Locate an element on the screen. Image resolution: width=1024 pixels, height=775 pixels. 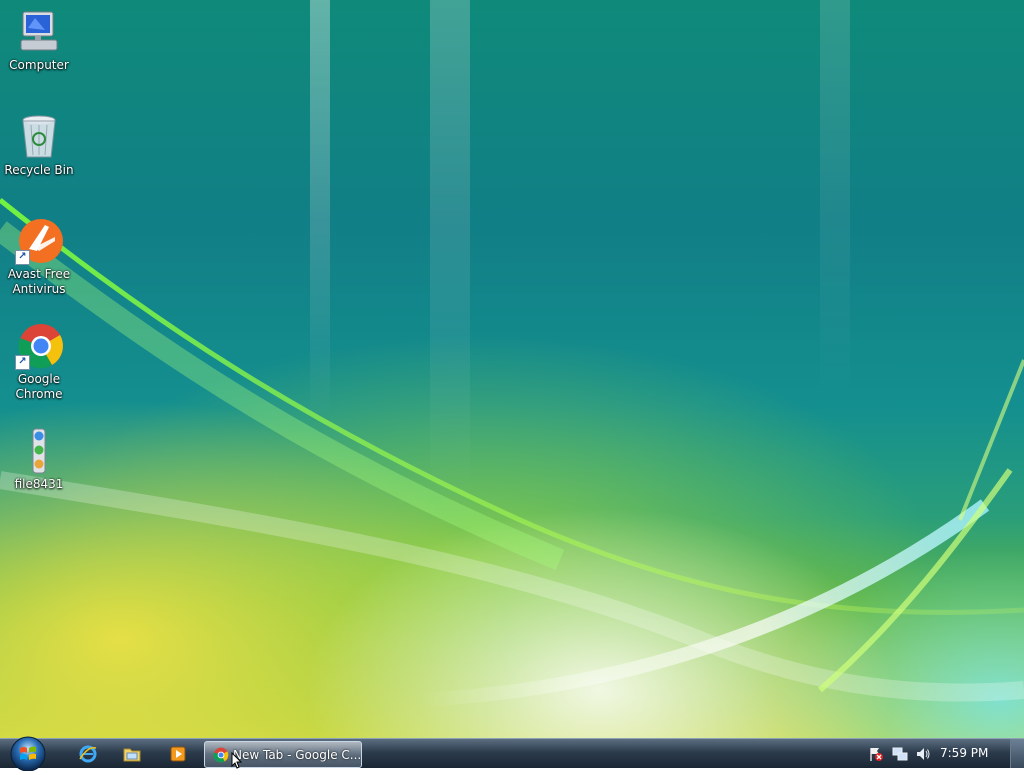
volume-icon is located at coordinates (923, 754).